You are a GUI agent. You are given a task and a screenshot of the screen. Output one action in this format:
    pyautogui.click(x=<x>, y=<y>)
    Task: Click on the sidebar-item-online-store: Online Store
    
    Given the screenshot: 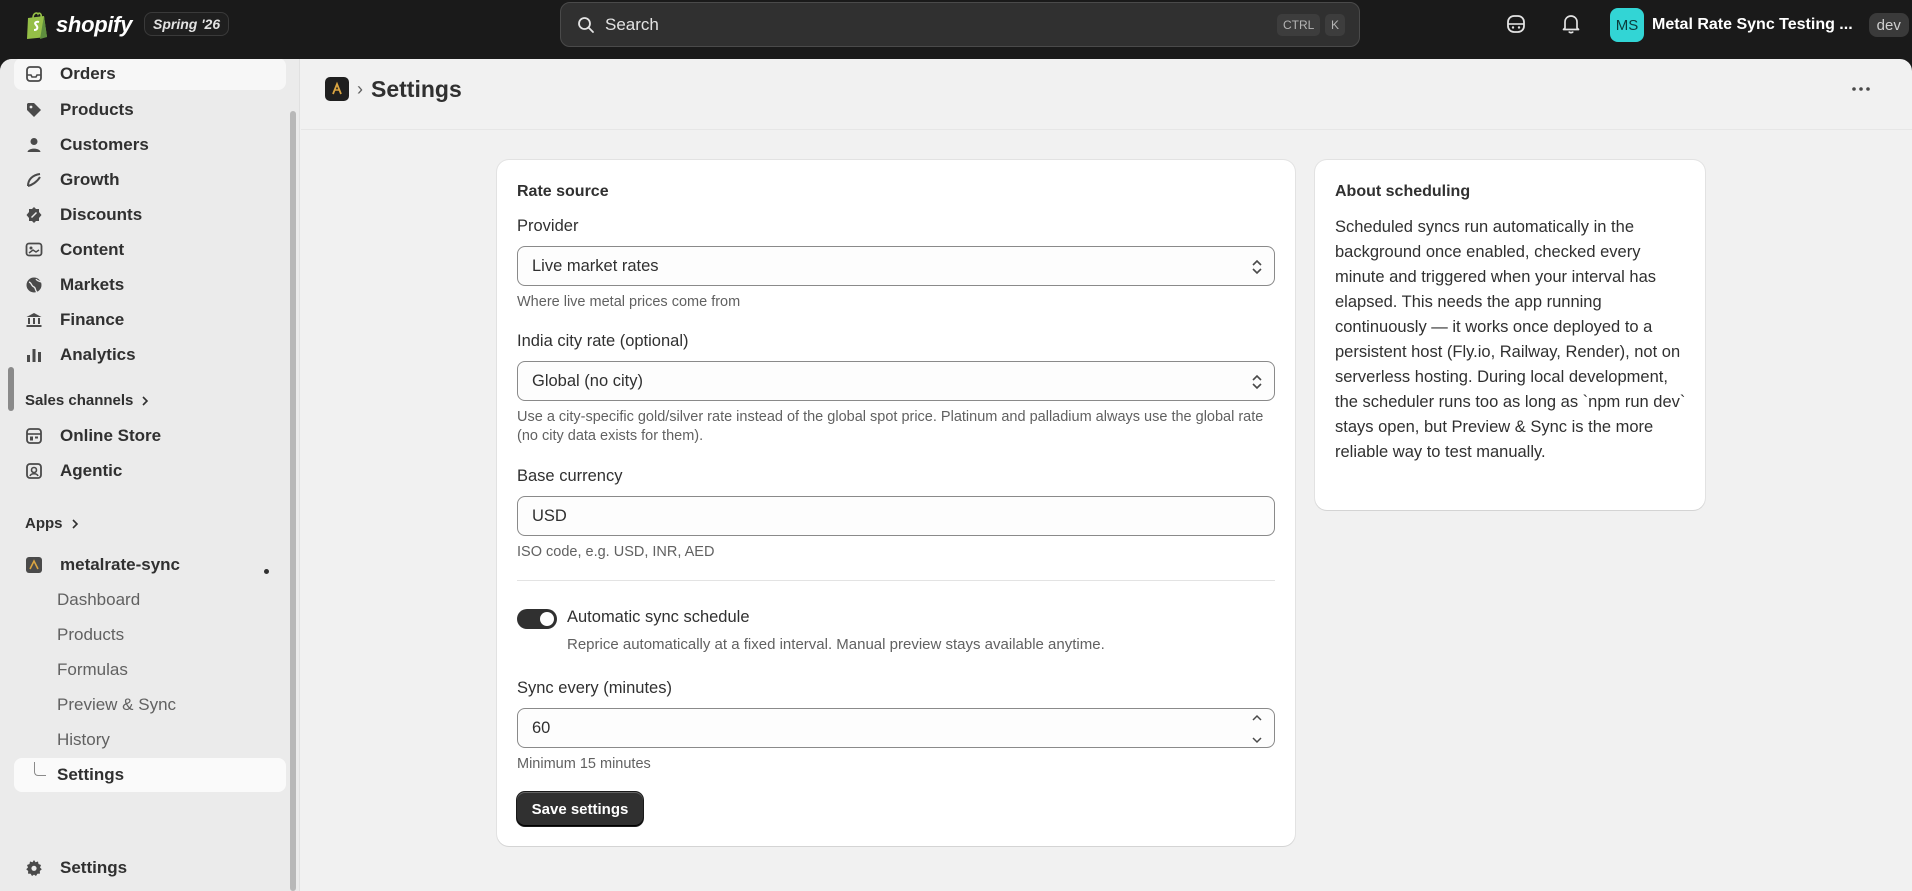 What is the action you would take?
    pyautogui.click(x=150, y=436)
    